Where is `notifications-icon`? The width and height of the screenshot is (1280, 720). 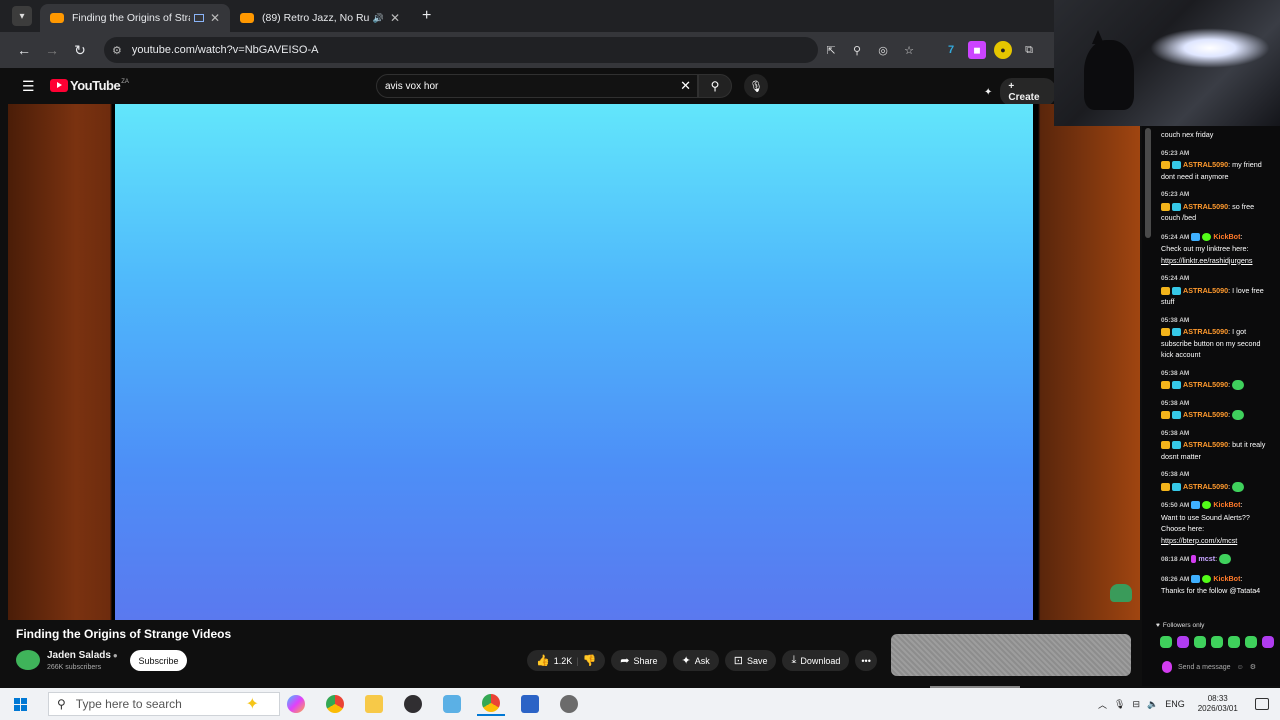 notifications-icon is located at coordinates (1261, 704).